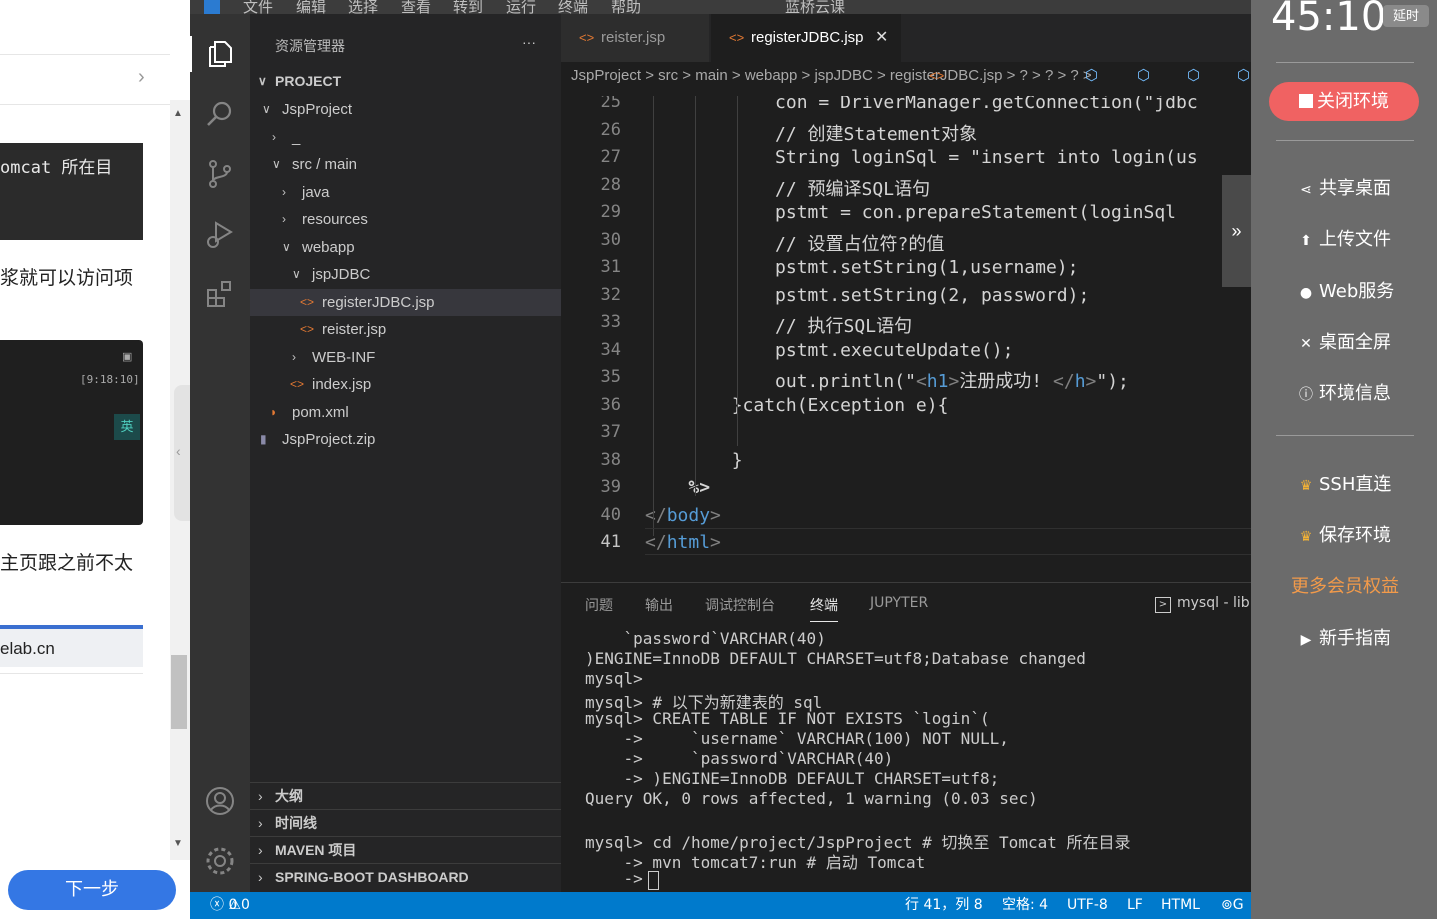  What do you see at coordinates (1180, 905) in the screenshot?
I see `language-mode: HTML` at bounding box center [1180, 905].